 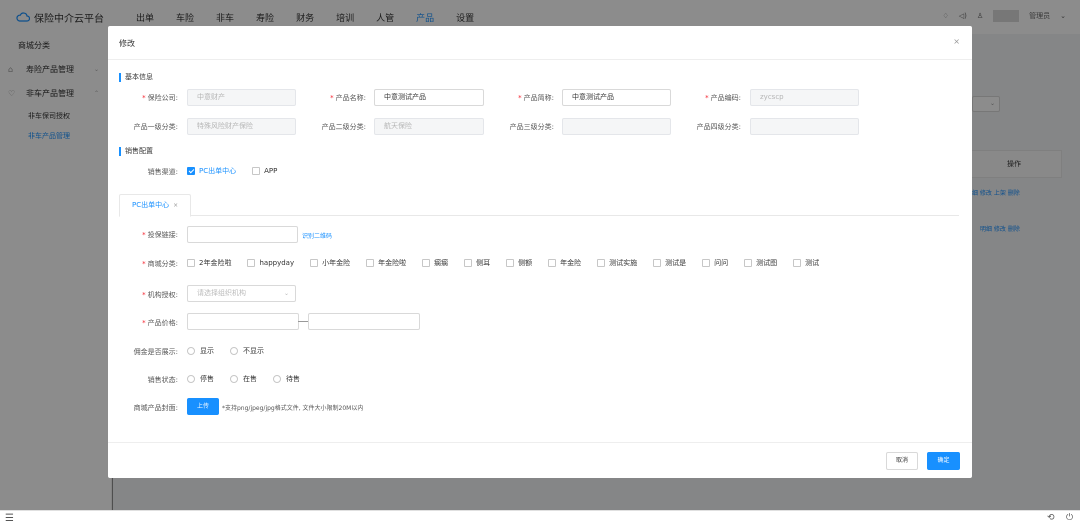 What do you see at coordinates (155, 127) in the screenshot?
I see `cat1-label: 产品一级分类:` at bounding box center [155, 127].